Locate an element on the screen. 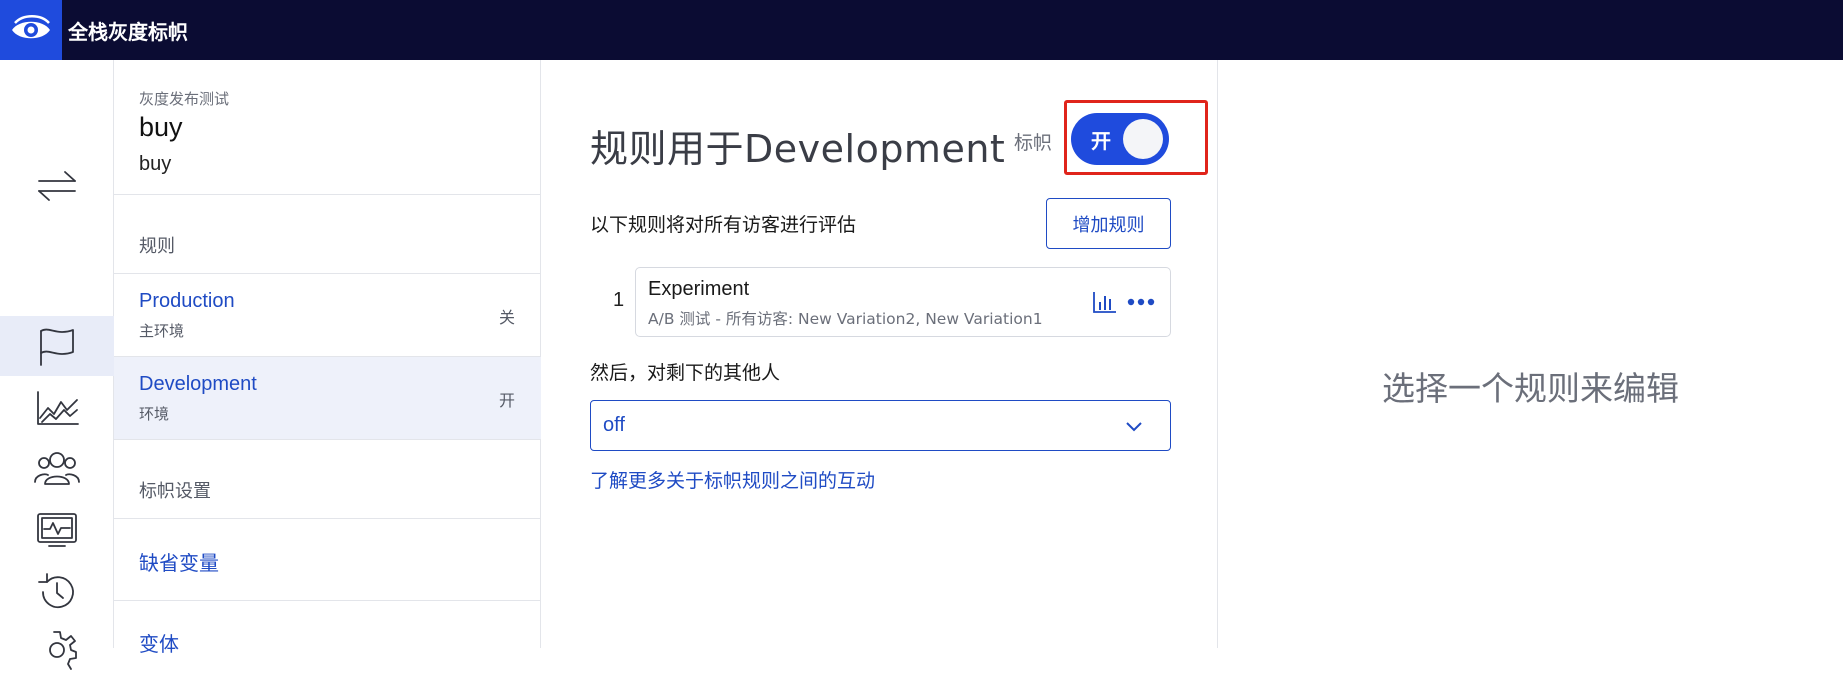 This screenshot has width=1843, height=680. nav-flags is located at coordinates (57, 346).